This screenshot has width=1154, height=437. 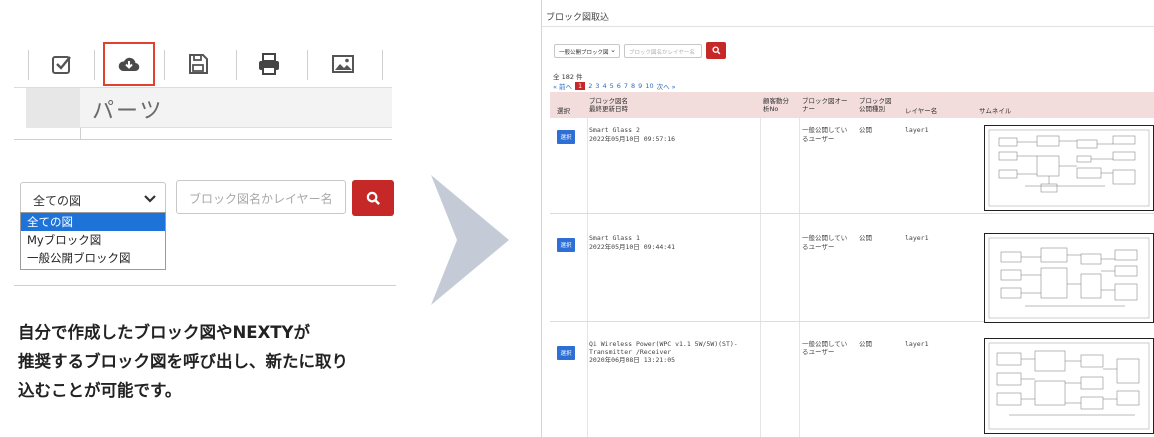 I want to click on dropdown-option: Myブロック図, so click(x=93, y=240).